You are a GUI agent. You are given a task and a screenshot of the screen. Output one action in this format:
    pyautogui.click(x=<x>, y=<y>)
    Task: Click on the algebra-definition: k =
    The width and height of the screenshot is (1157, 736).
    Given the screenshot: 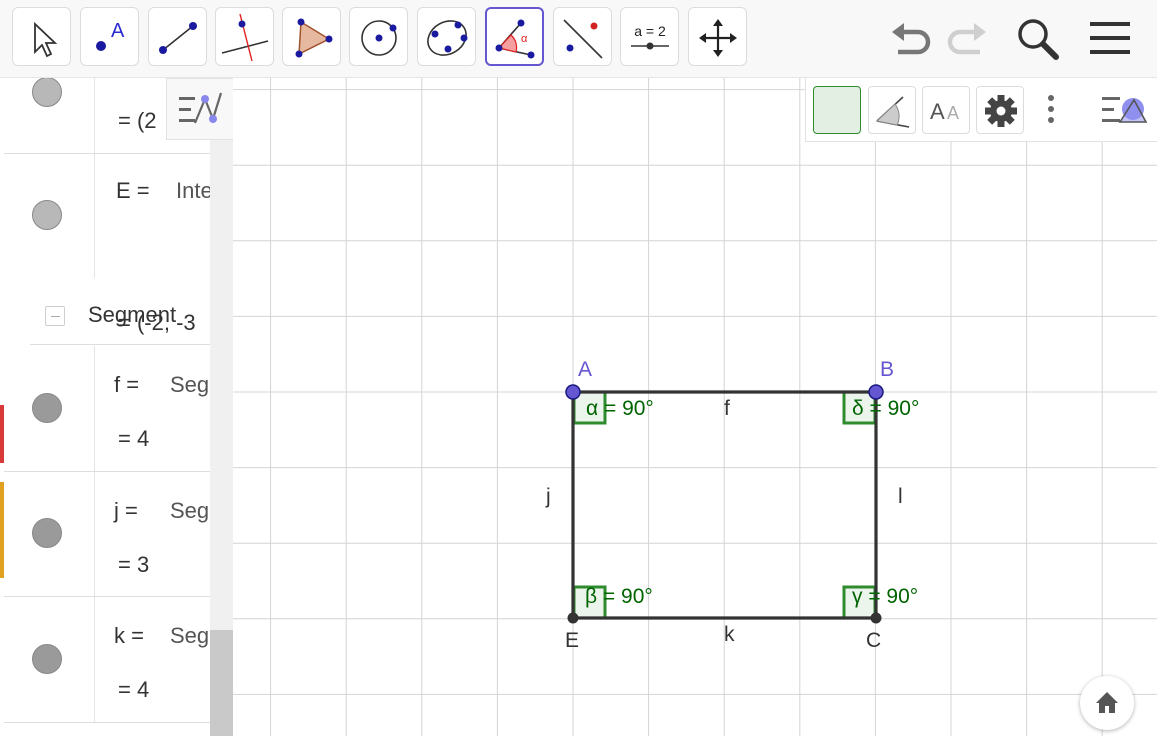 What is the action you would take?
    pyautogui.click(x=129, y=635)
    